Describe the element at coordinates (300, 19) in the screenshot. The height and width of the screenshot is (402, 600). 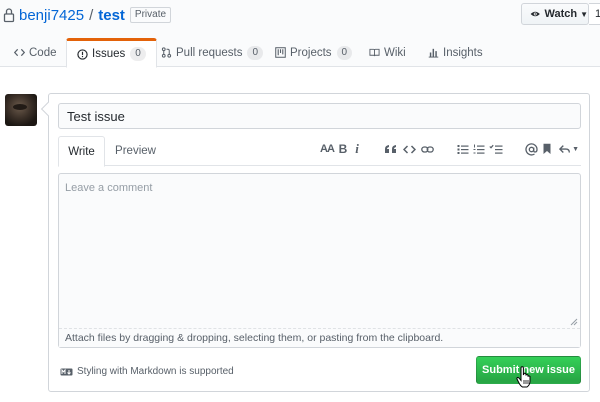
I see `repo-header: benji7425 / test Private Watch ▼ 1` at that location.